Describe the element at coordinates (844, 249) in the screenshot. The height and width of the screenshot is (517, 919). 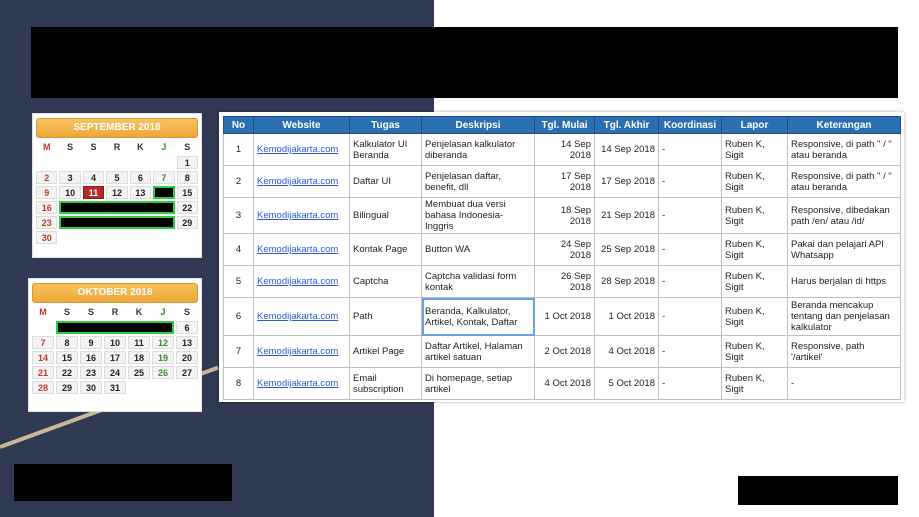
I see `notes: Pakai dan pelajari API Whatsapp` at that location.